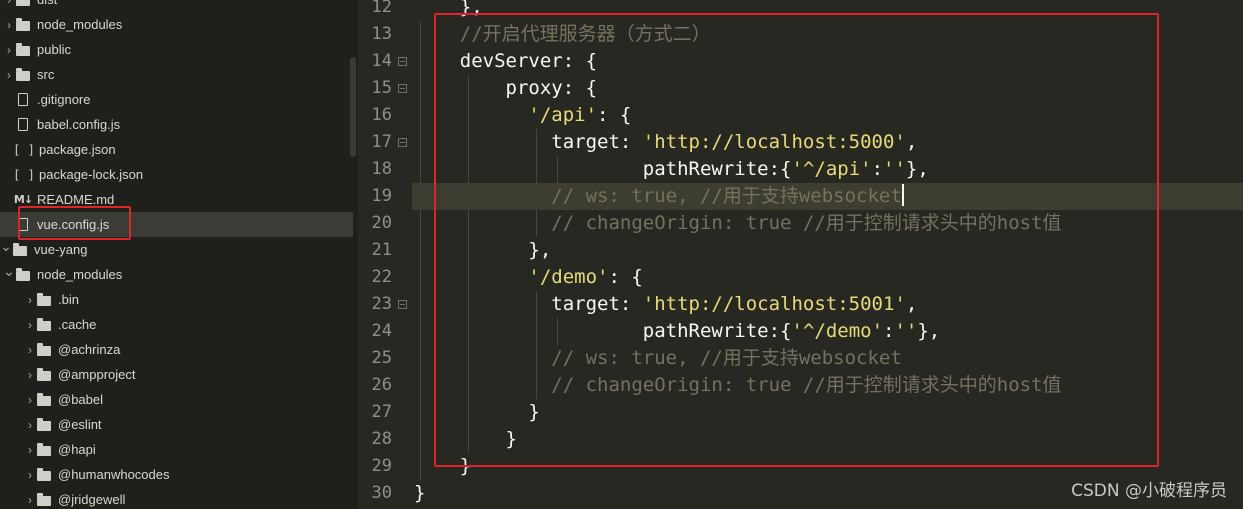  Describe the element at coordinates (175, 249) in the screenshot. I see `tree-item: ⌄ vue-yang` at that location.